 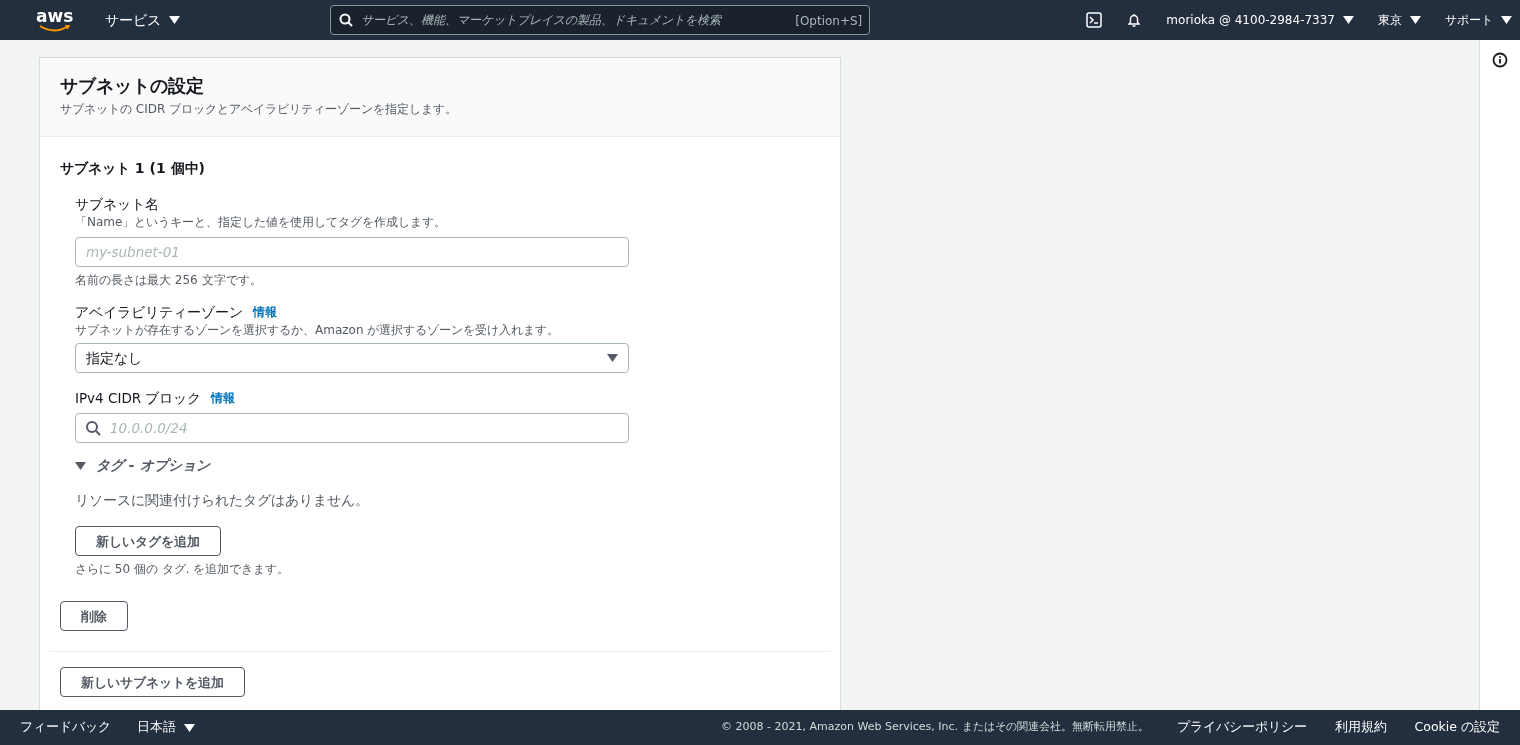 I want to click on aws-logo: aws, so click(x=55, y=20).